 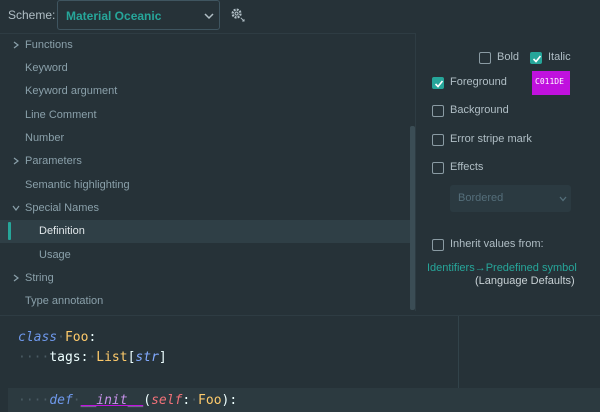 What do you see at coordinates (508, 57) in the screenshot?
I see `bold-label: Bold` at bounding box center [508, 57].